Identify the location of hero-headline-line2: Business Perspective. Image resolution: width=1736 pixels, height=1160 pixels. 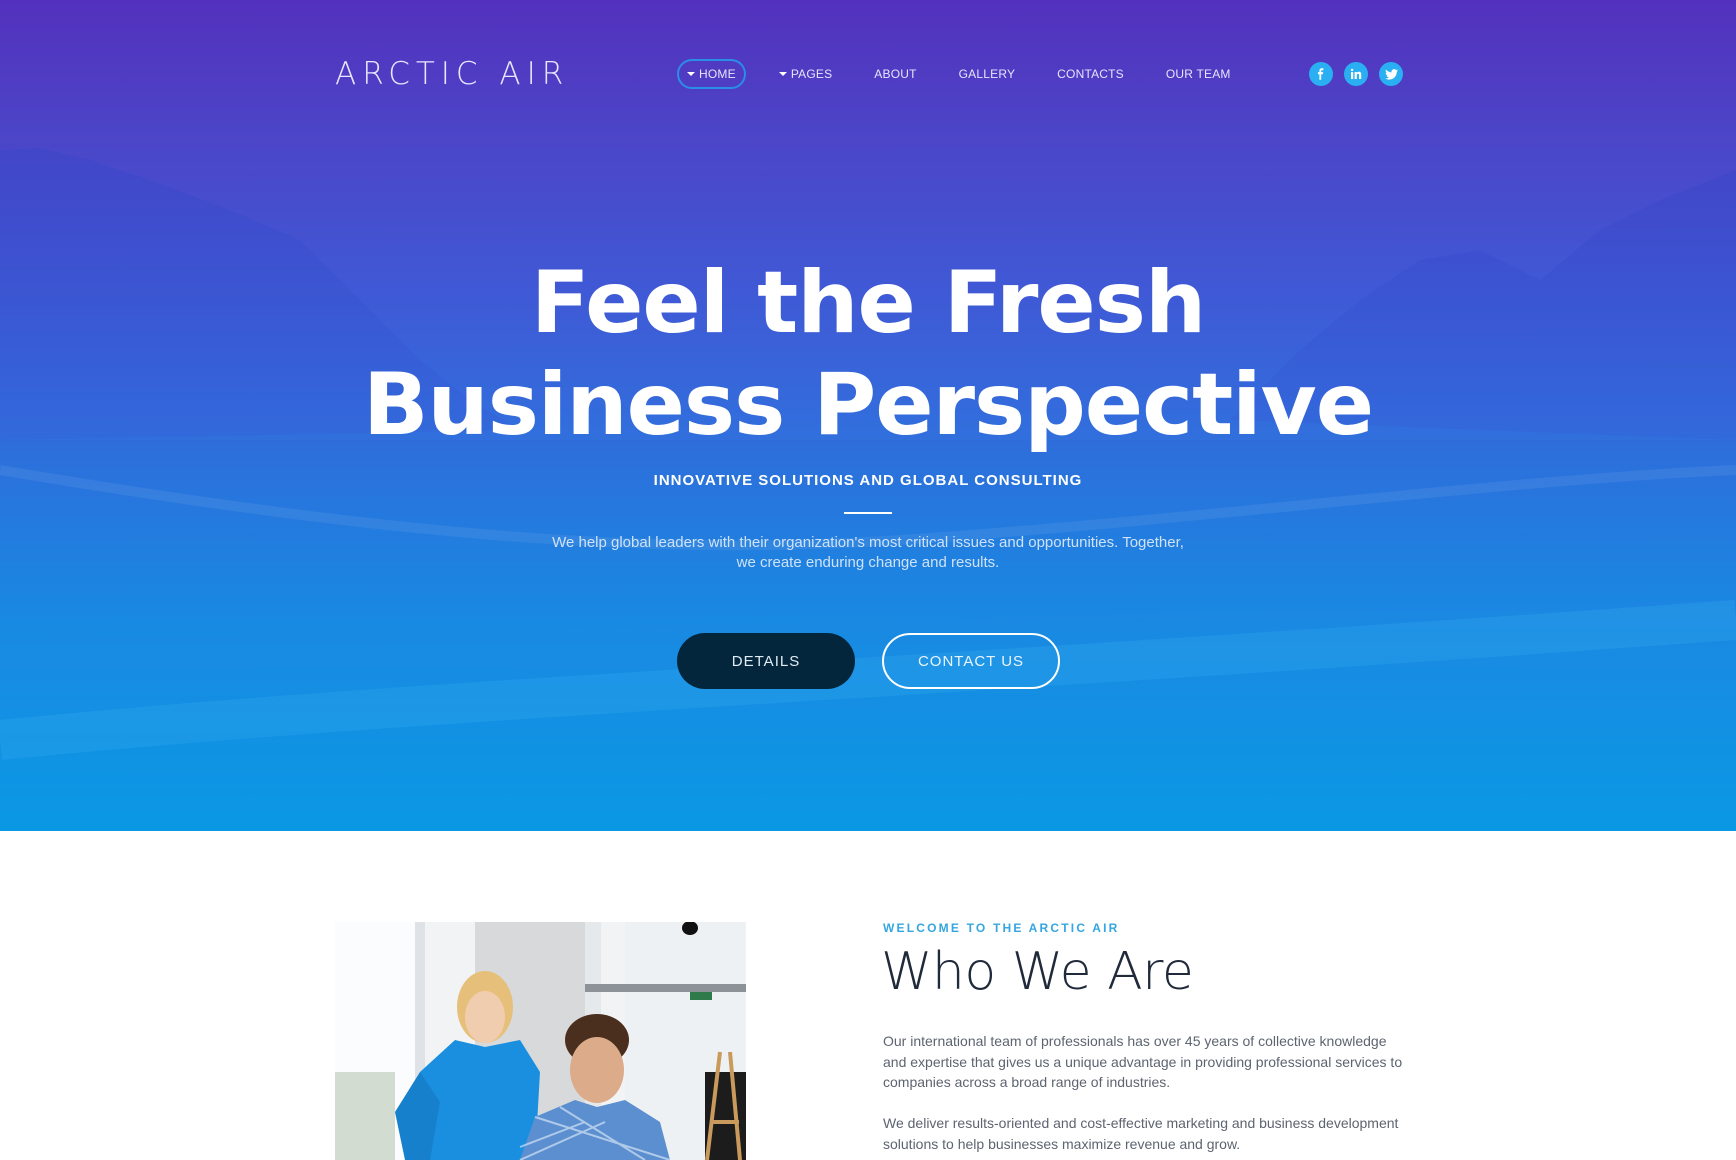
(868, 405).